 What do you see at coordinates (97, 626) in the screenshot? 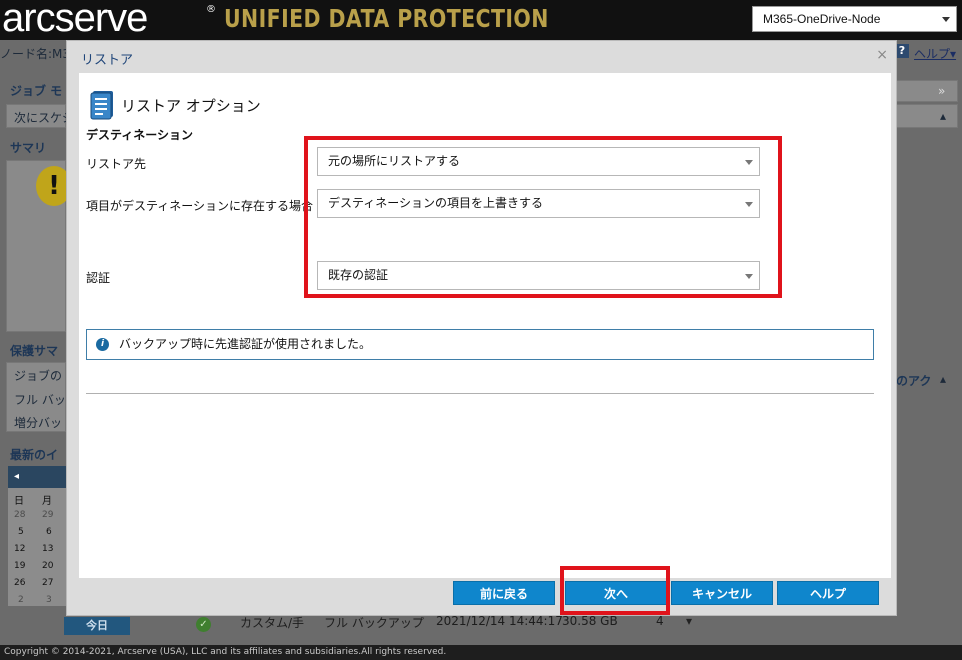
I see `today-button: 今日` at bounding box center [97, 626].